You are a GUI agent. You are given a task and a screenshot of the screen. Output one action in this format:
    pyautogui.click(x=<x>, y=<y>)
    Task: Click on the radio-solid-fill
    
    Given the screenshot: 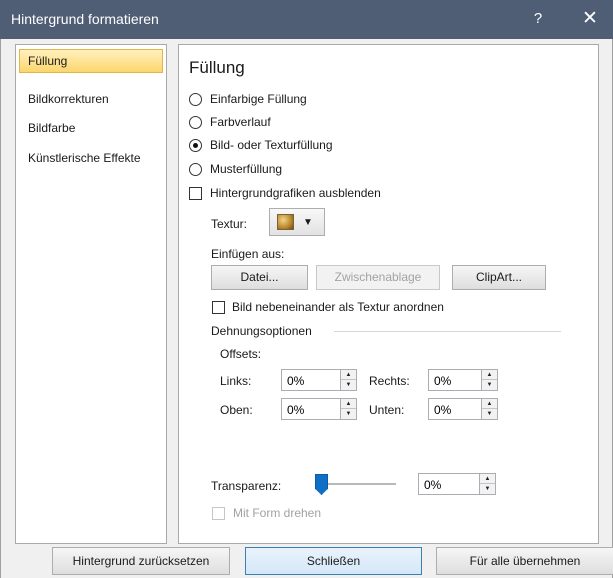 What is the action you would take?
    pyautogui.click(x=195, y=99)
    